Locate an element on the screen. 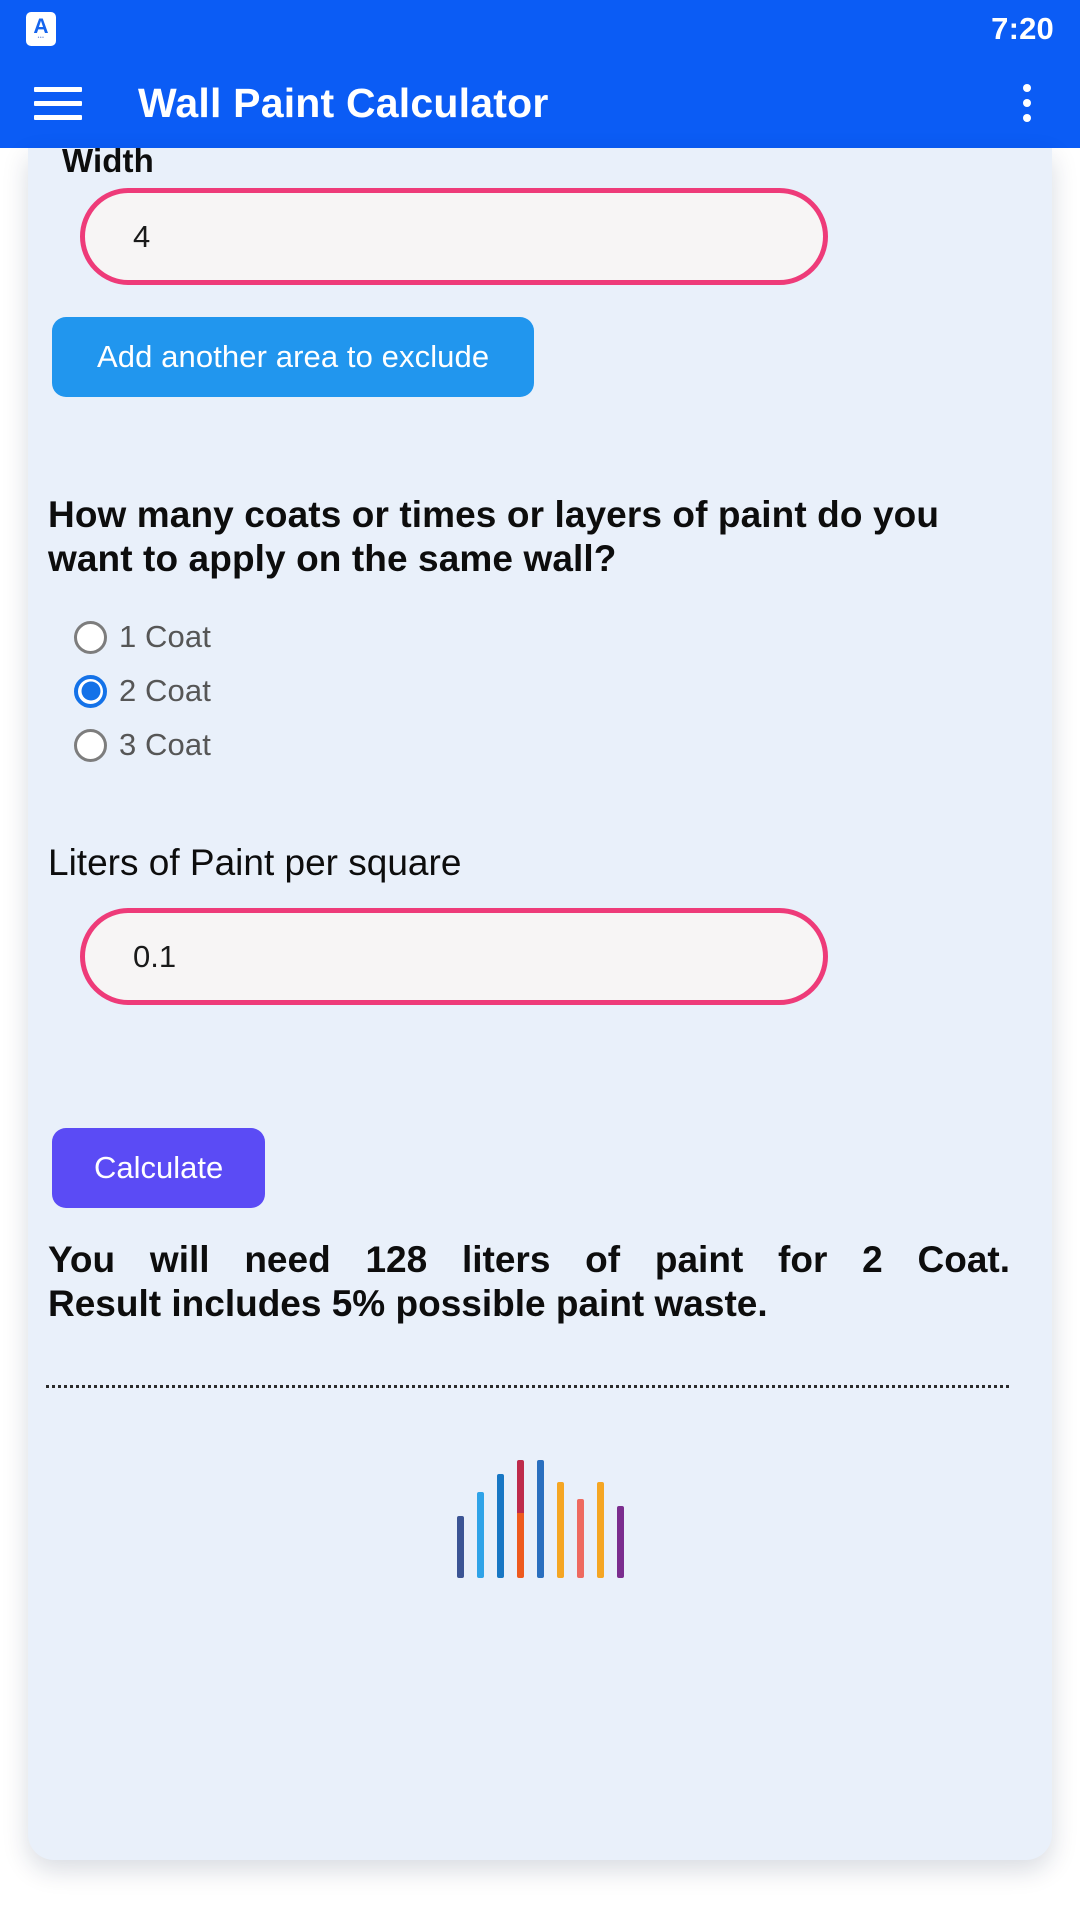  app-notification-icon: A ••• is located at coordinates (41, 29).